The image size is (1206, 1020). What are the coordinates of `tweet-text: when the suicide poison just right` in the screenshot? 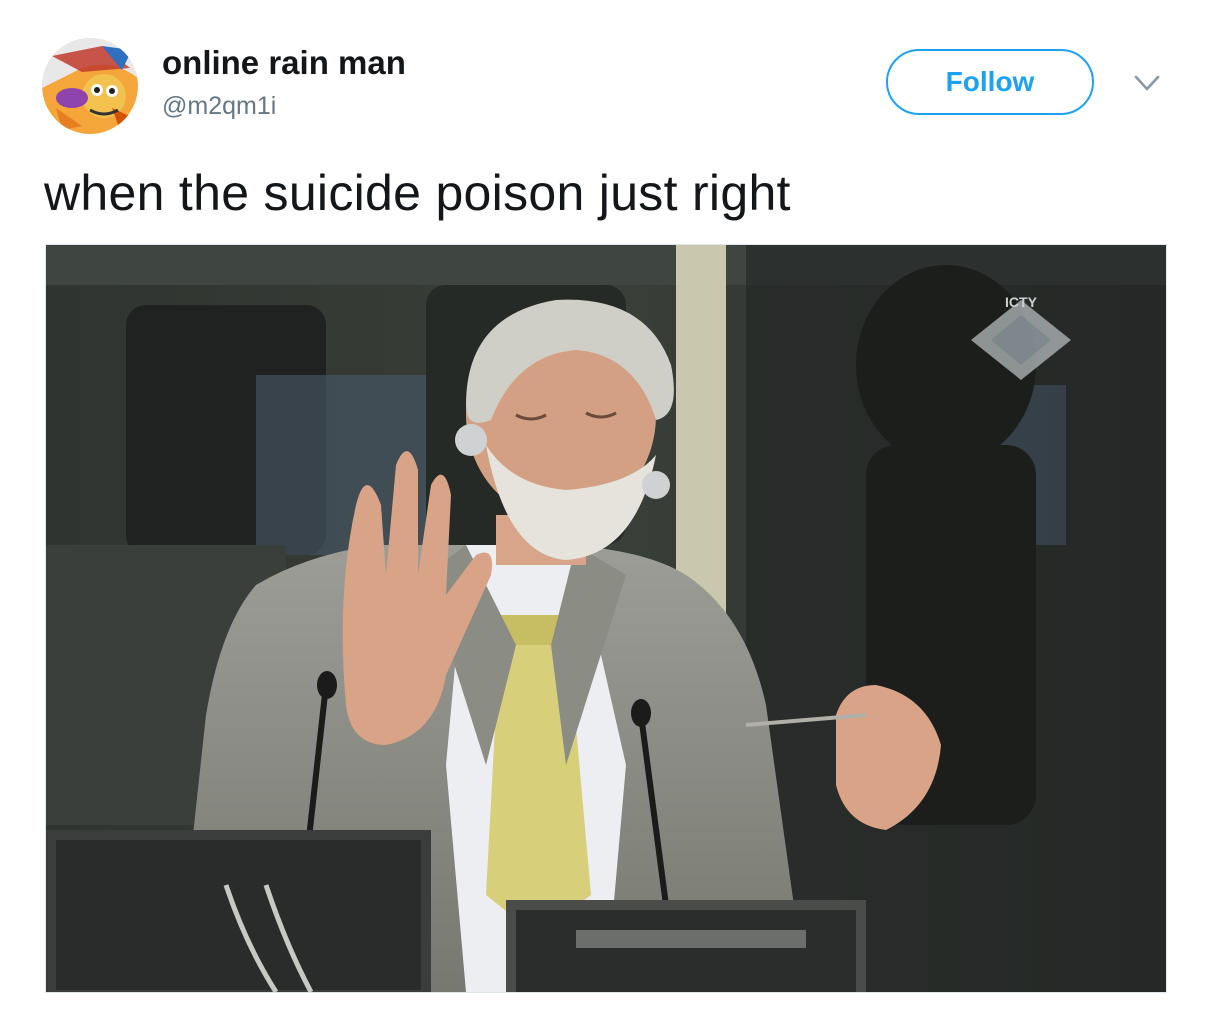 It's located at (417, 193).